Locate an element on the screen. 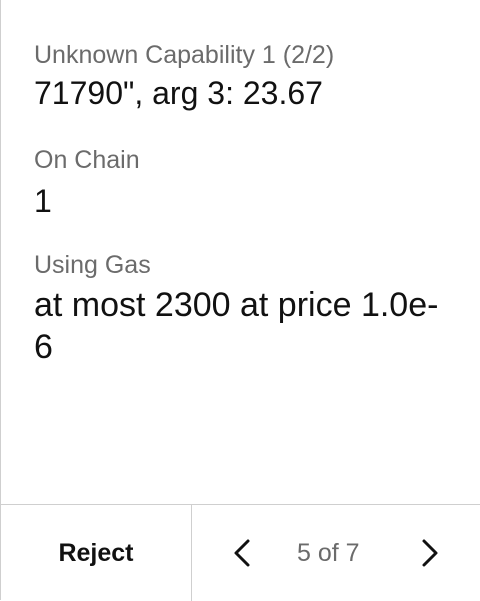 Image resolution: width=480 pixels, height=601 pixels. page-indicator: 5 of 7 is located at coordinates (328, 553).